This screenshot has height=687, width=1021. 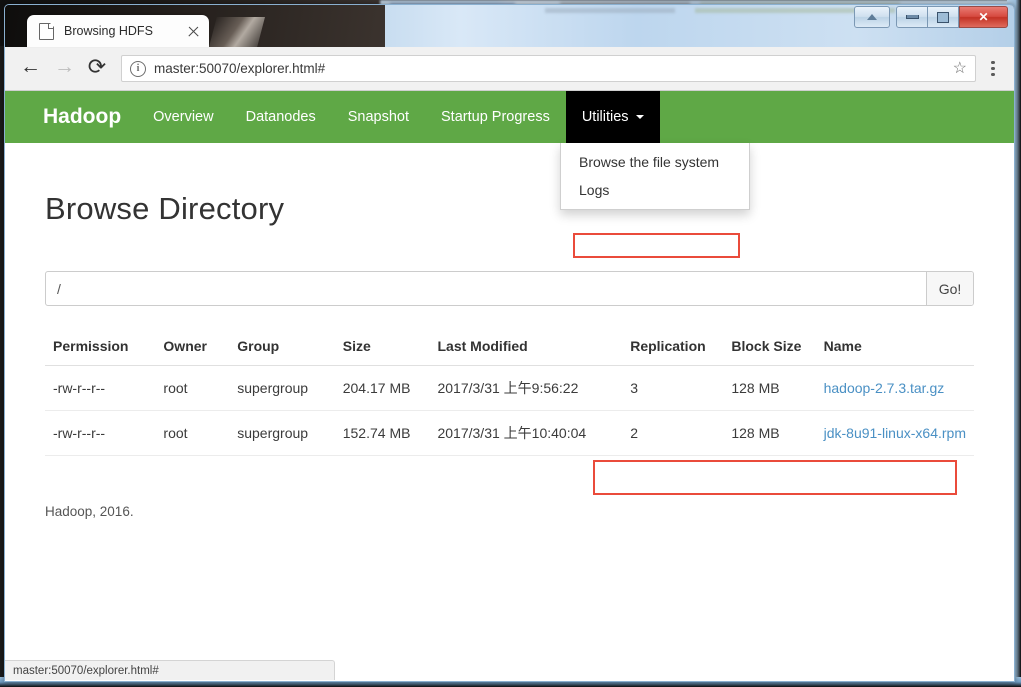 I want to click on page-footer: Hadoop, 2016., so click(x=89, y=511).